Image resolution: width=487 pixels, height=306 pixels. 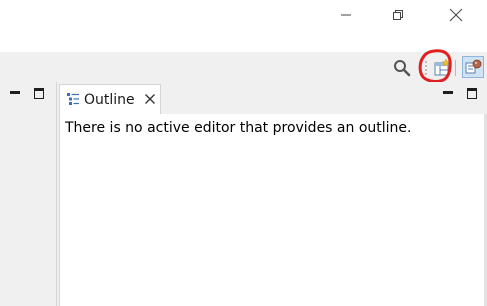 I want to click on panel-divider, so click(x=56, y=194).